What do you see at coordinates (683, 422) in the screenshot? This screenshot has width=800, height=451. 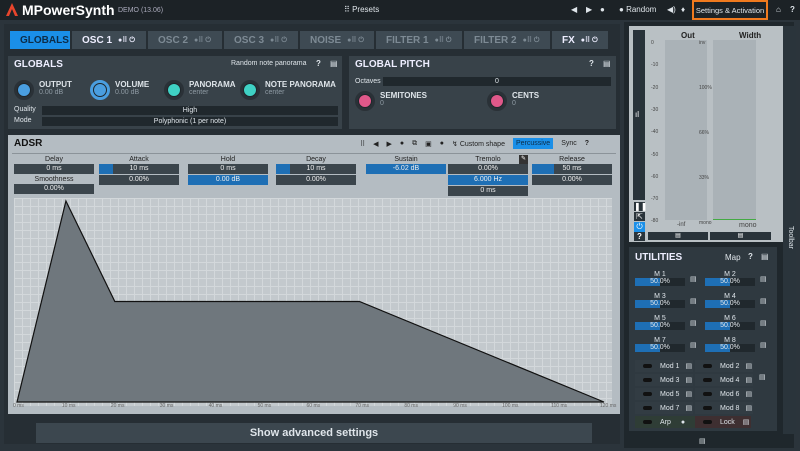 I see `arp-settings-icon: ●` at bounding box center [683, 422].